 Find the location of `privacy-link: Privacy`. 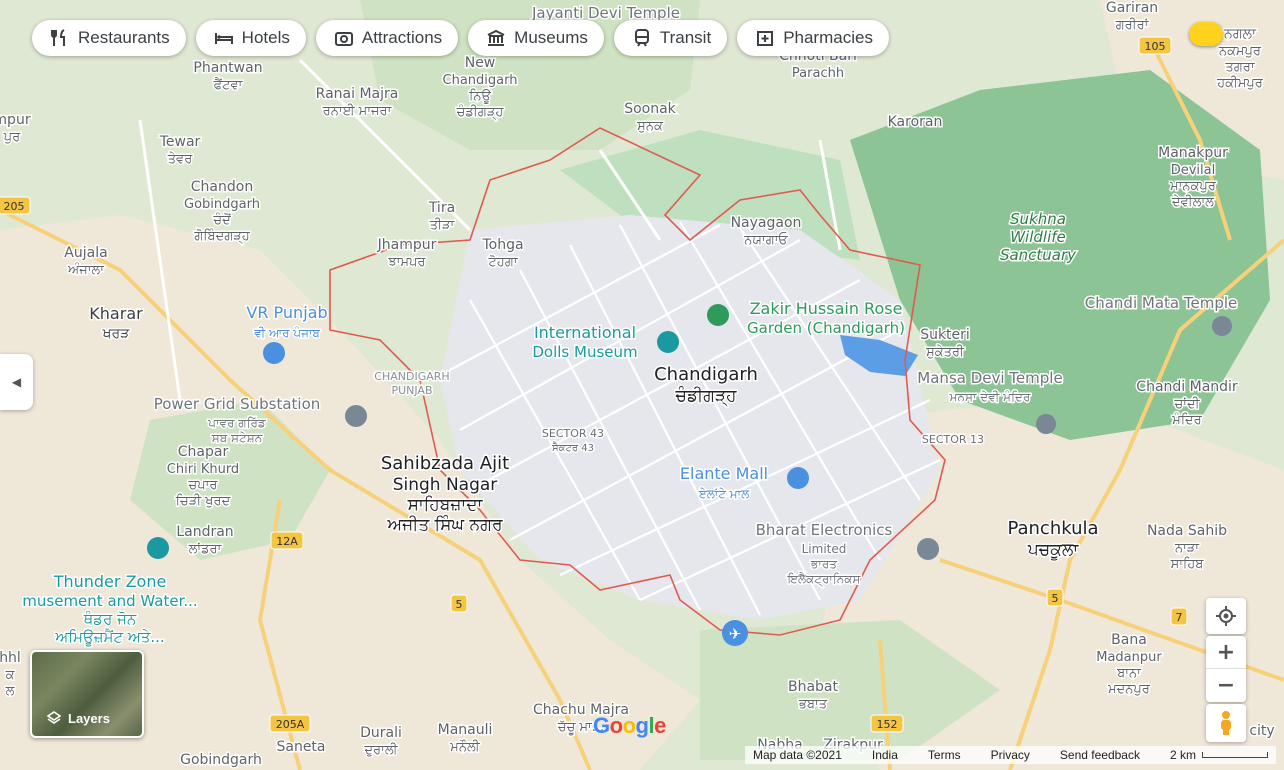

privacy-link: Privacy is located at coordinates (1010, 755).